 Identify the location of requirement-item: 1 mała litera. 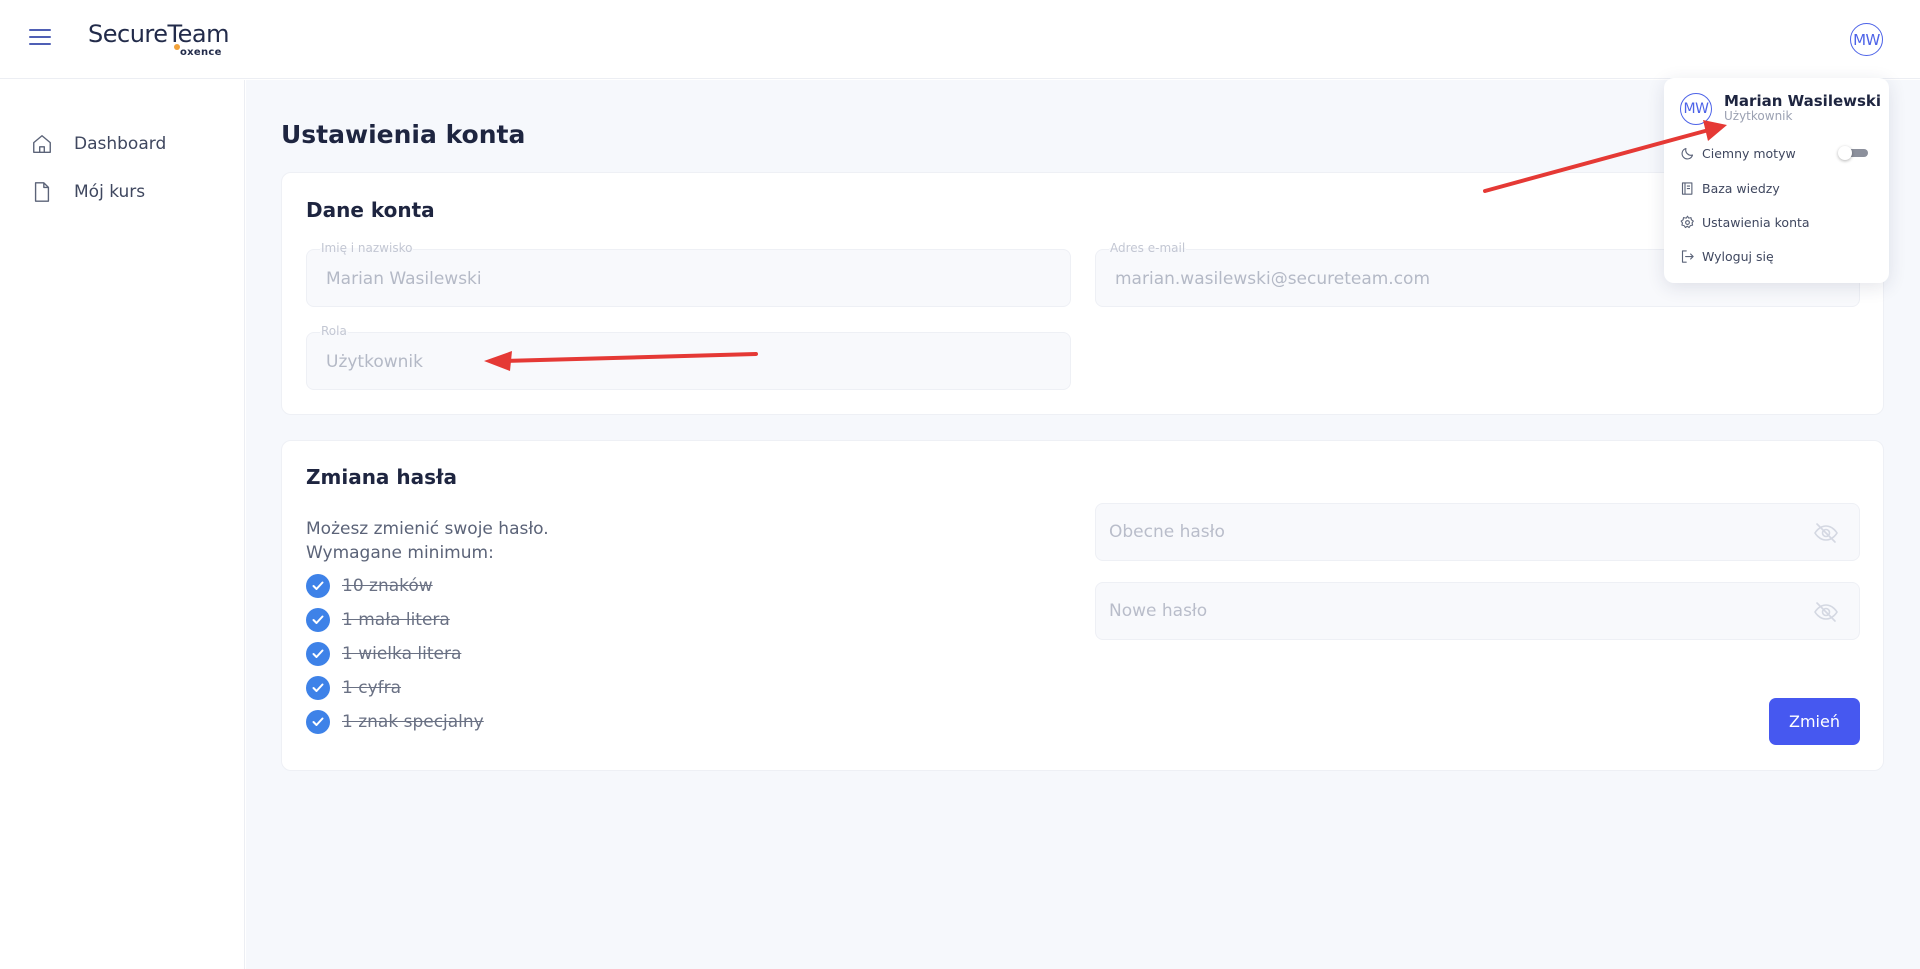
(378, 620).